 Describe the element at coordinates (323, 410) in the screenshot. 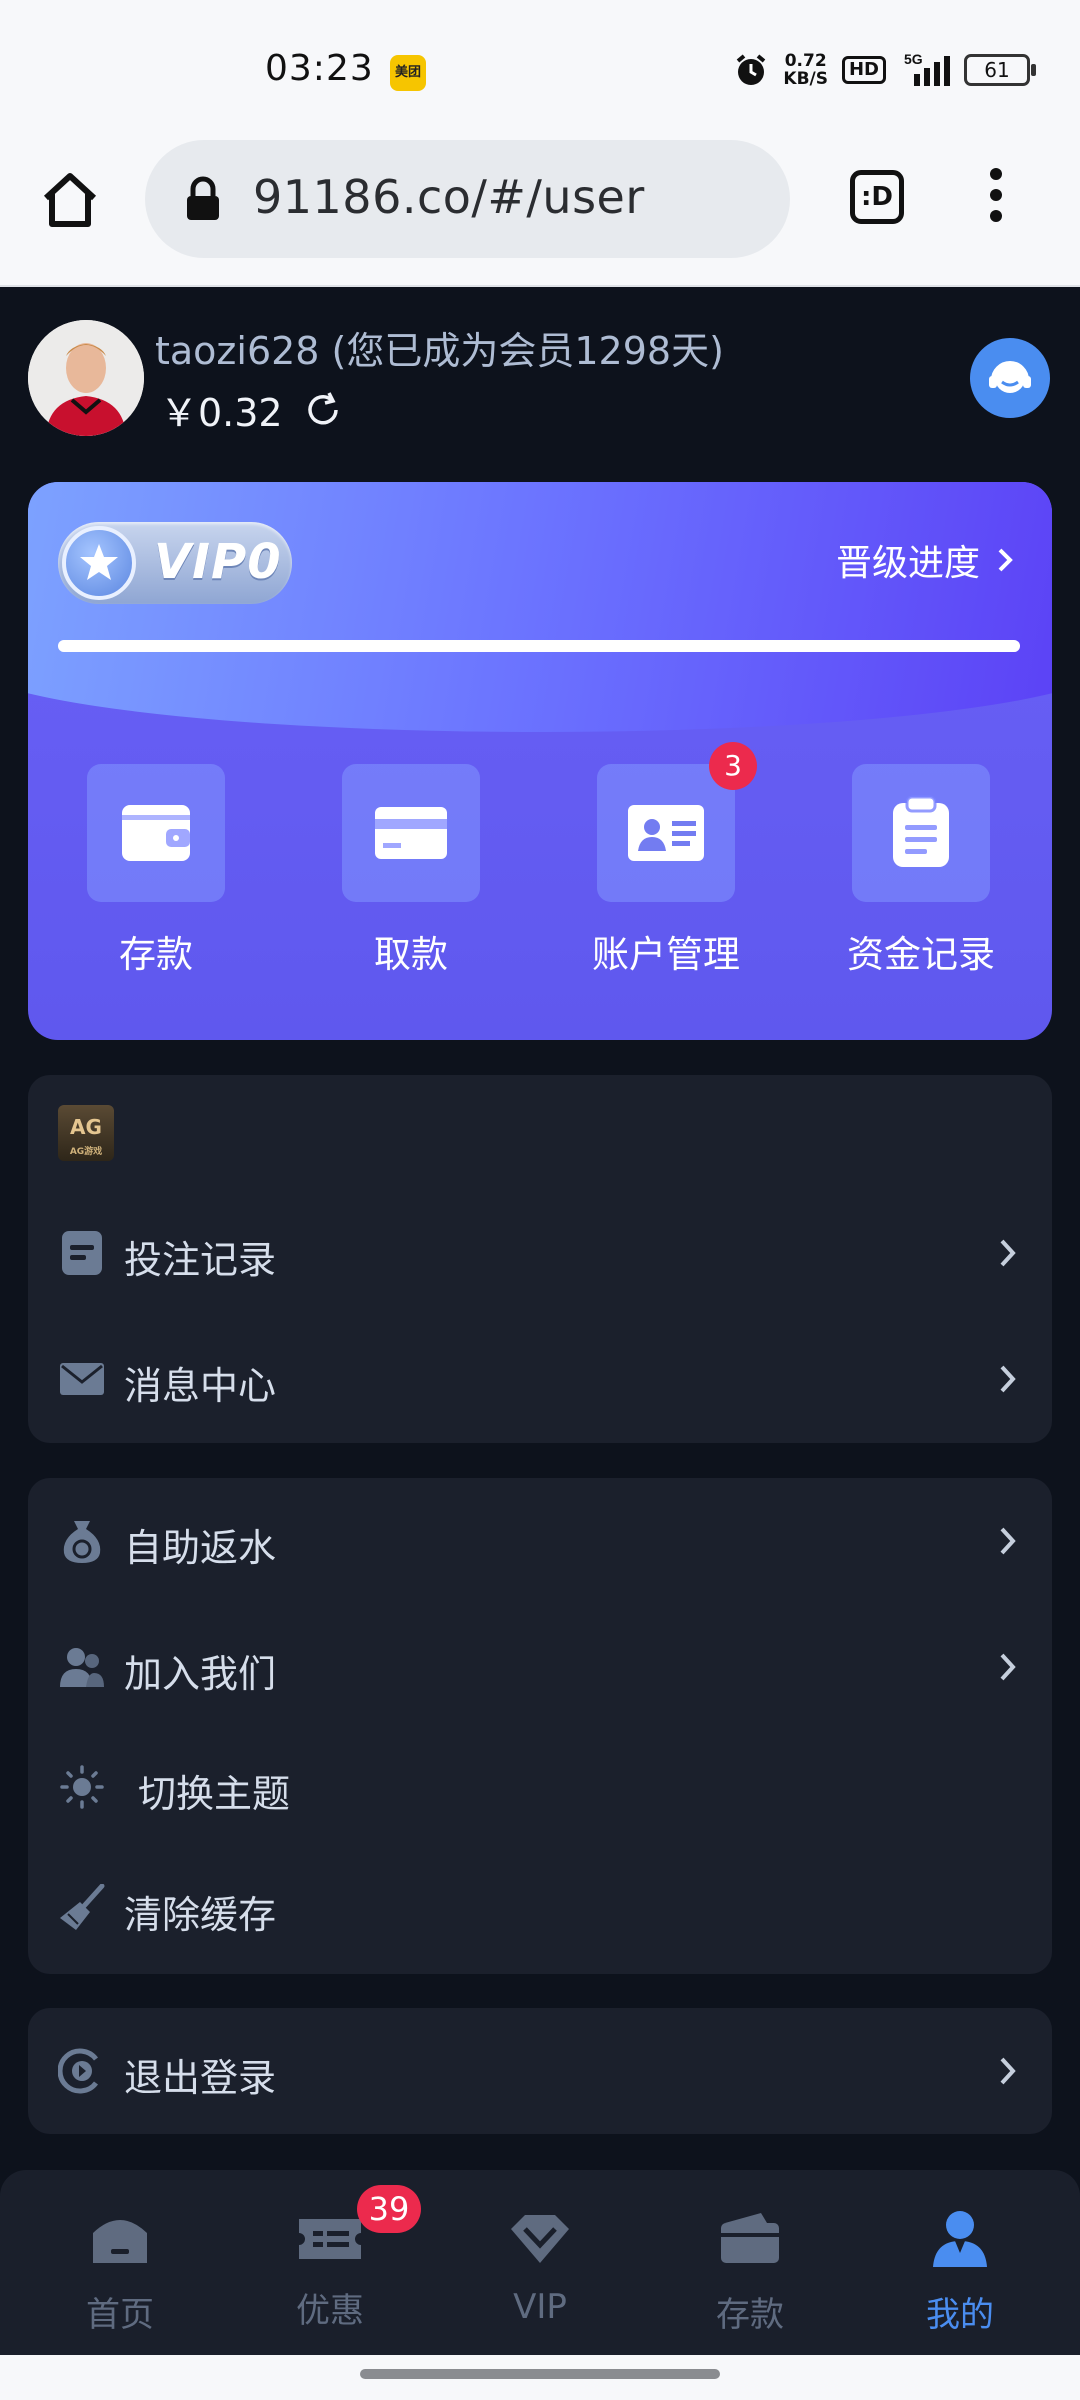

I see `refresh-icon` at that location.